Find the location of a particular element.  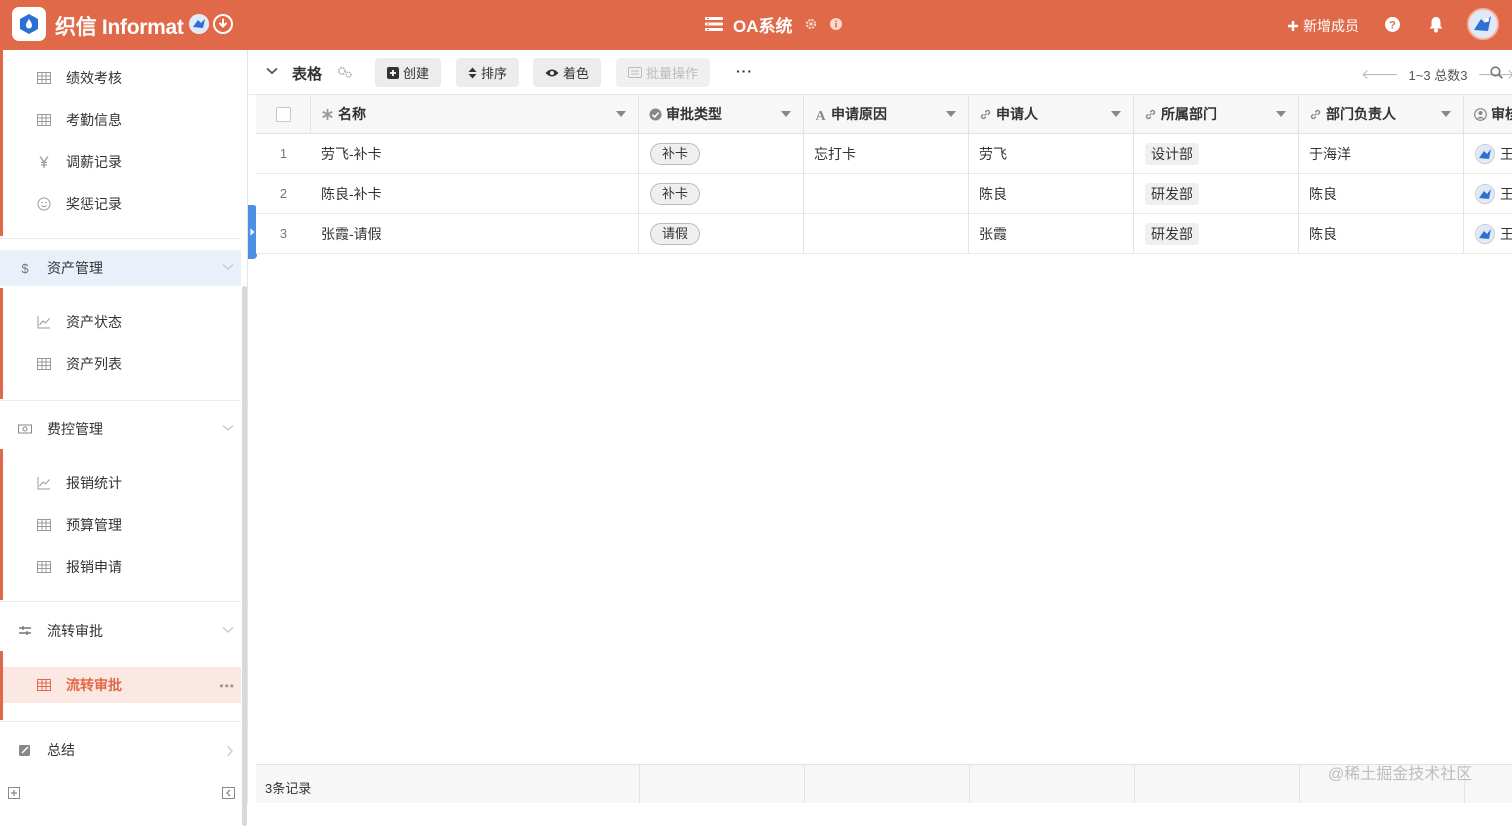

table-row: 3 张霞-请假 请假 张霞 研发部 陈良 王 is located at coordinates (884, 234).